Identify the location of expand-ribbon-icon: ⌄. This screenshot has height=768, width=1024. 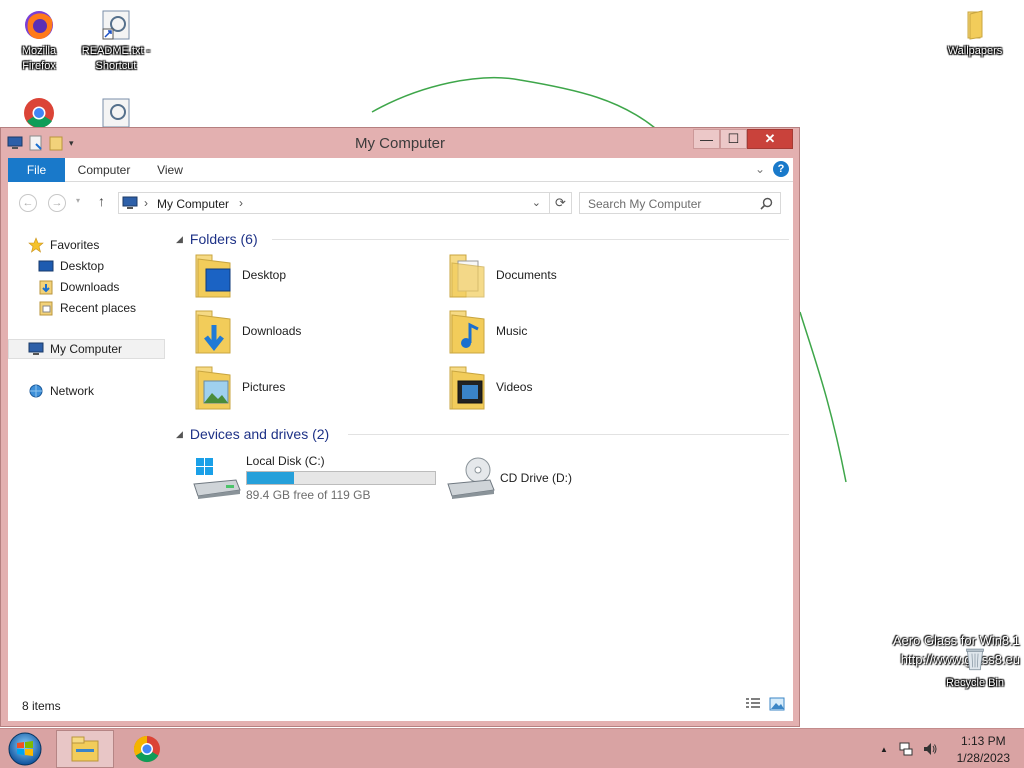
(760, 169).